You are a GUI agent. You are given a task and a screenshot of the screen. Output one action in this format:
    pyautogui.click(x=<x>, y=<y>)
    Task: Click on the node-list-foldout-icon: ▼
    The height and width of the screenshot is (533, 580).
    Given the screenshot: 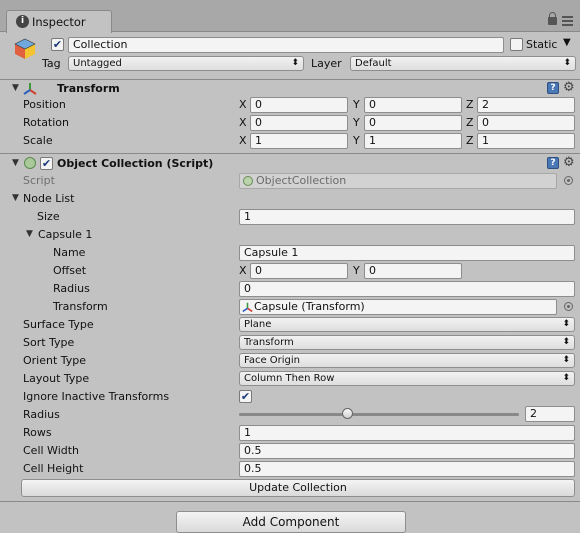 What is the action you would take?
    pyautogui.click(x=15, y=198)
    